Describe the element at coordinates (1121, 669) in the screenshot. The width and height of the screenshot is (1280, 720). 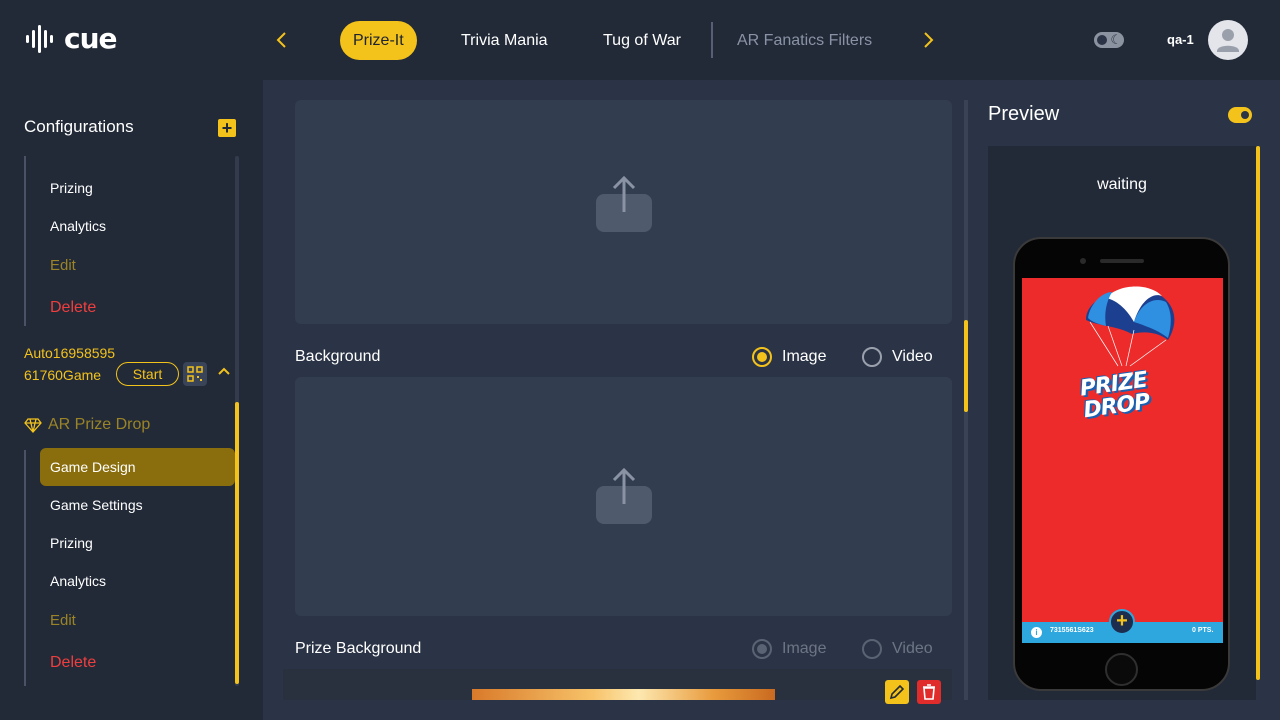
I see `phone-home-button` at that location.